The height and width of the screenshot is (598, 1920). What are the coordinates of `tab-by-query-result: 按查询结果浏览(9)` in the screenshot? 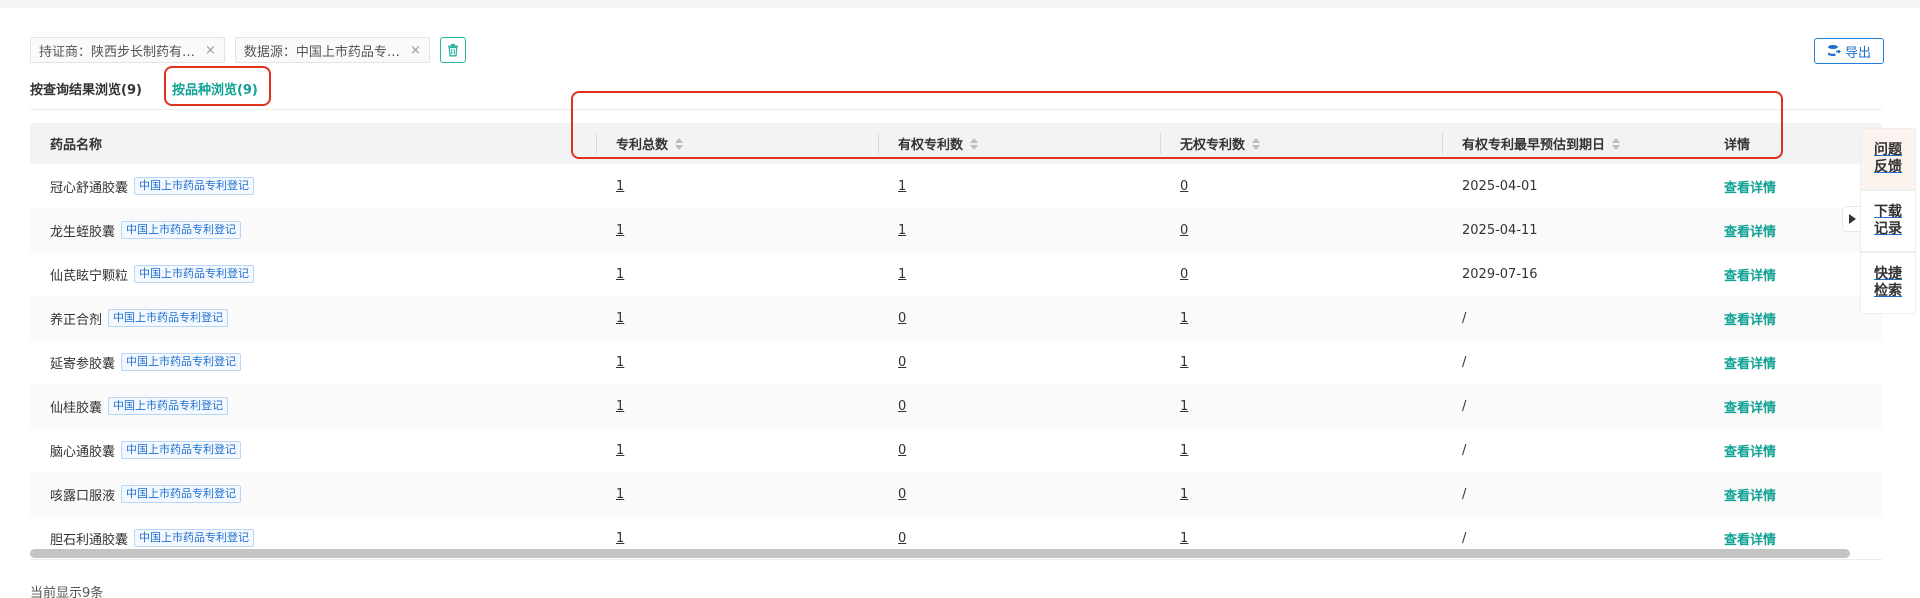 It's located at (86, 96).